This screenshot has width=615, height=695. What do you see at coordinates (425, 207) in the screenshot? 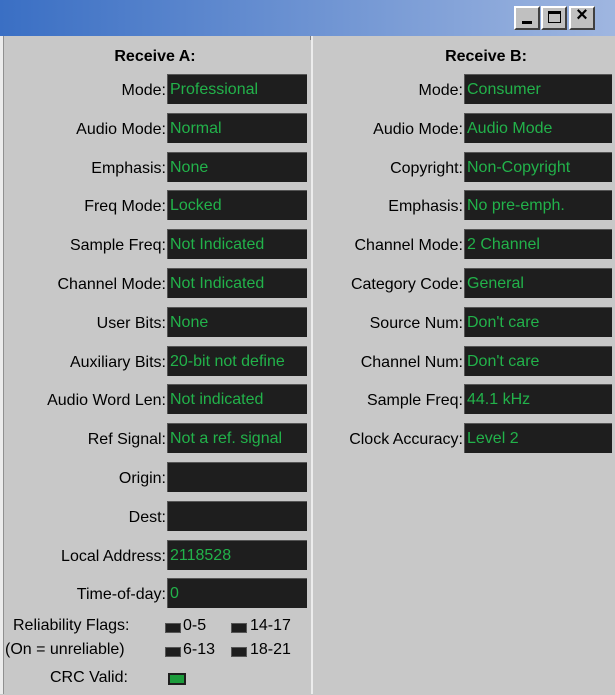
I see `receive-b-field-label: Emphasis:` at bounding box center [425, 207].